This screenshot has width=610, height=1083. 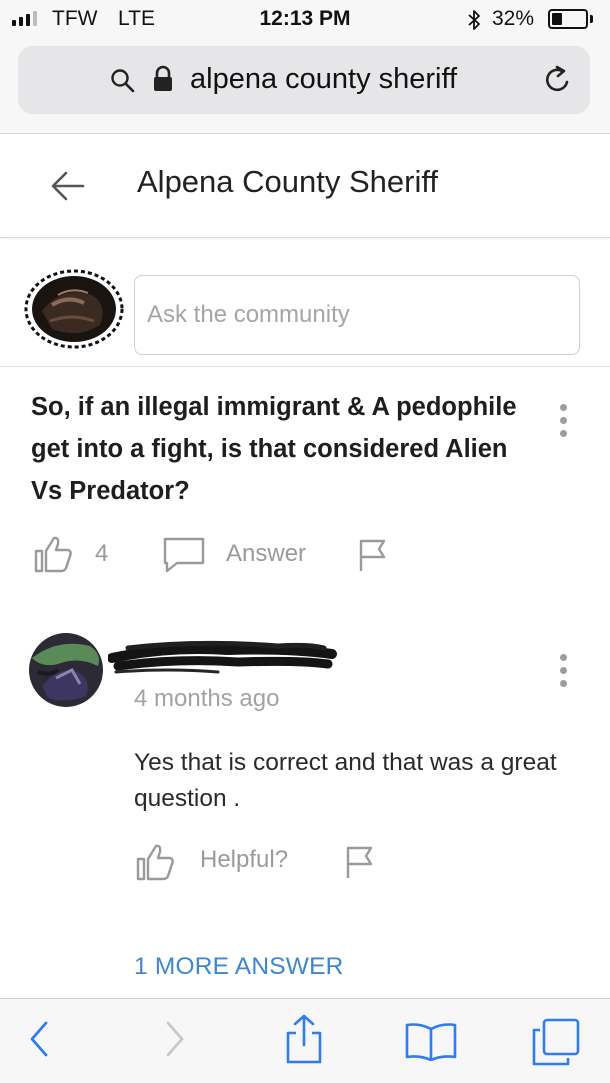 I want to click on more-answers-link: 1 MORE ANSWER, so click(x=239, y=967).